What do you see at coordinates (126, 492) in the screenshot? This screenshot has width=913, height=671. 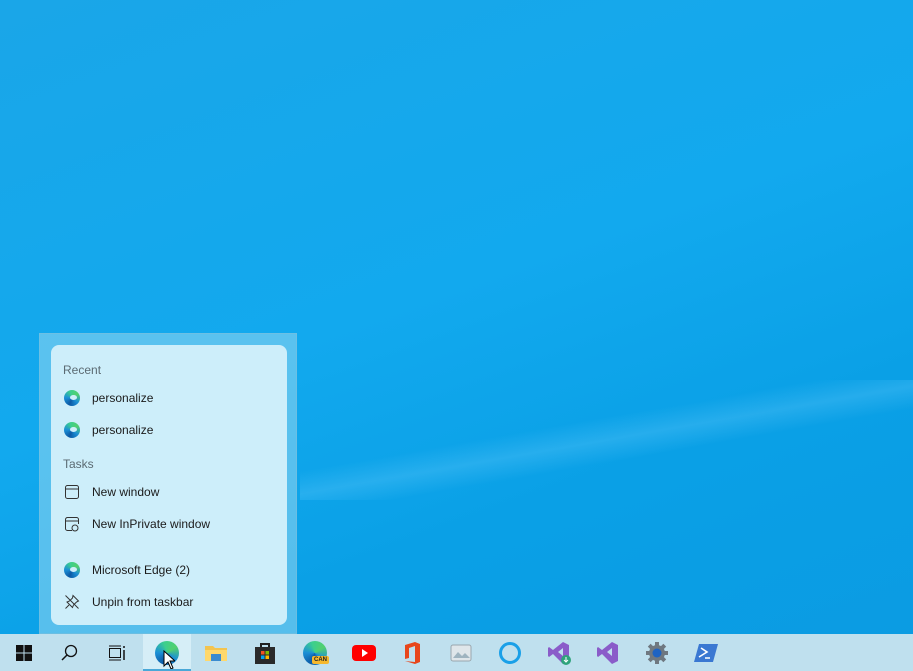 I see `item-label: New window` at bounding box center [126, 492].